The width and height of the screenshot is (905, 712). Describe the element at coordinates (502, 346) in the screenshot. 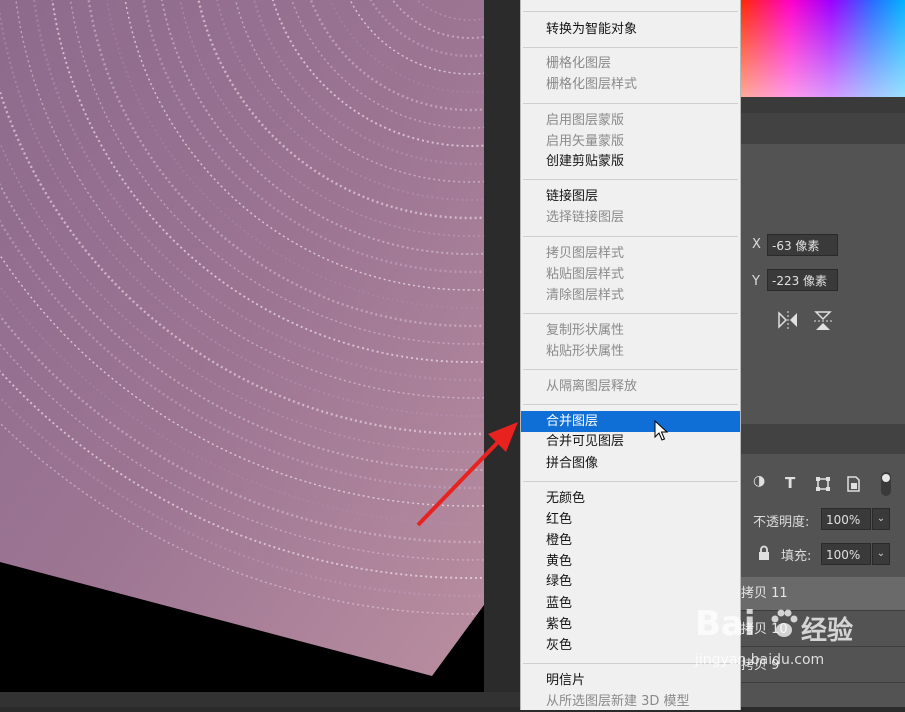

I see `canvas-gutter` at that location.